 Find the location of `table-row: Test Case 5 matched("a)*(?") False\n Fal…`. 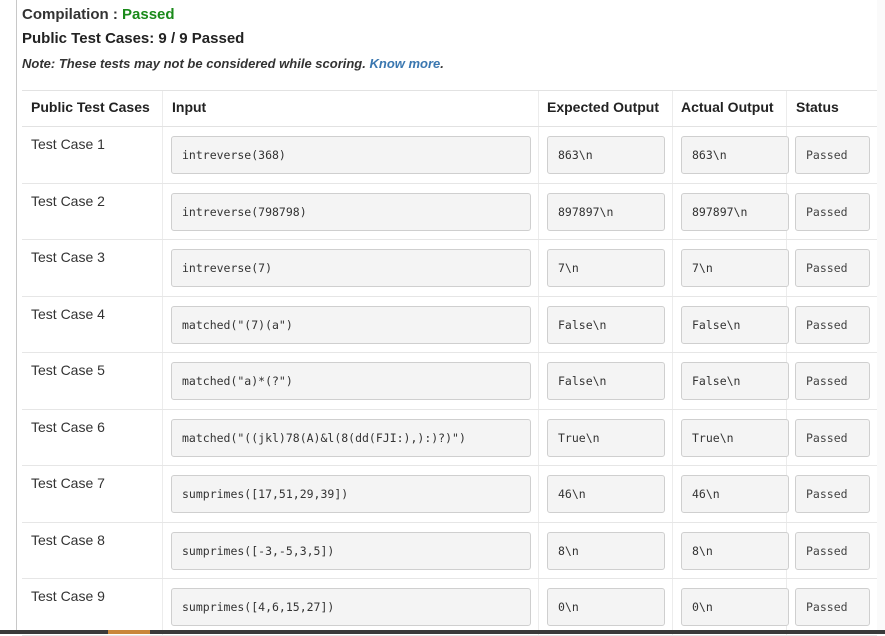

table-row: Test Case 5 matched("a)*(?") False\n Fal… is located at coordinates (449, 381).